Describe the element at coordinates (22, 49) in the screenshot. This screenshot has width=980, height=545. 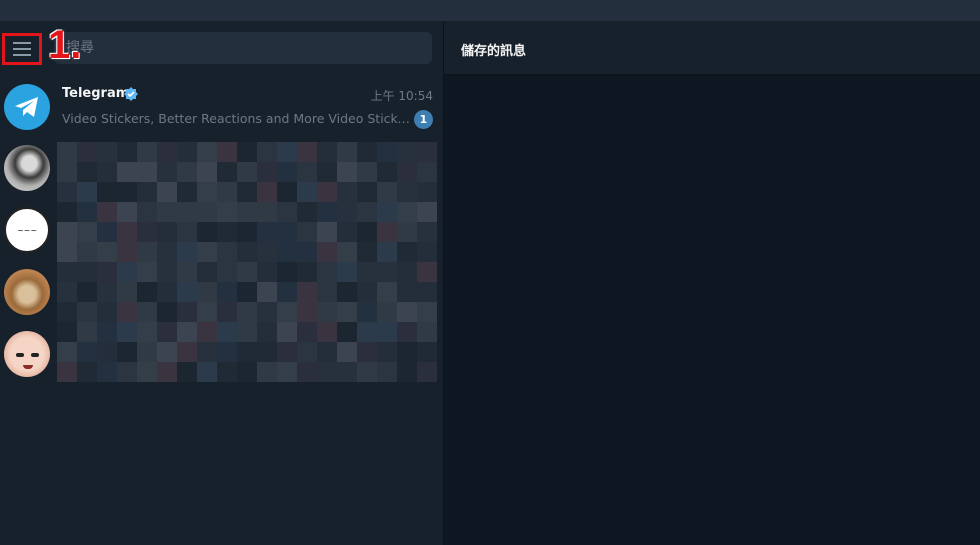
I see `menu-button` at that location.